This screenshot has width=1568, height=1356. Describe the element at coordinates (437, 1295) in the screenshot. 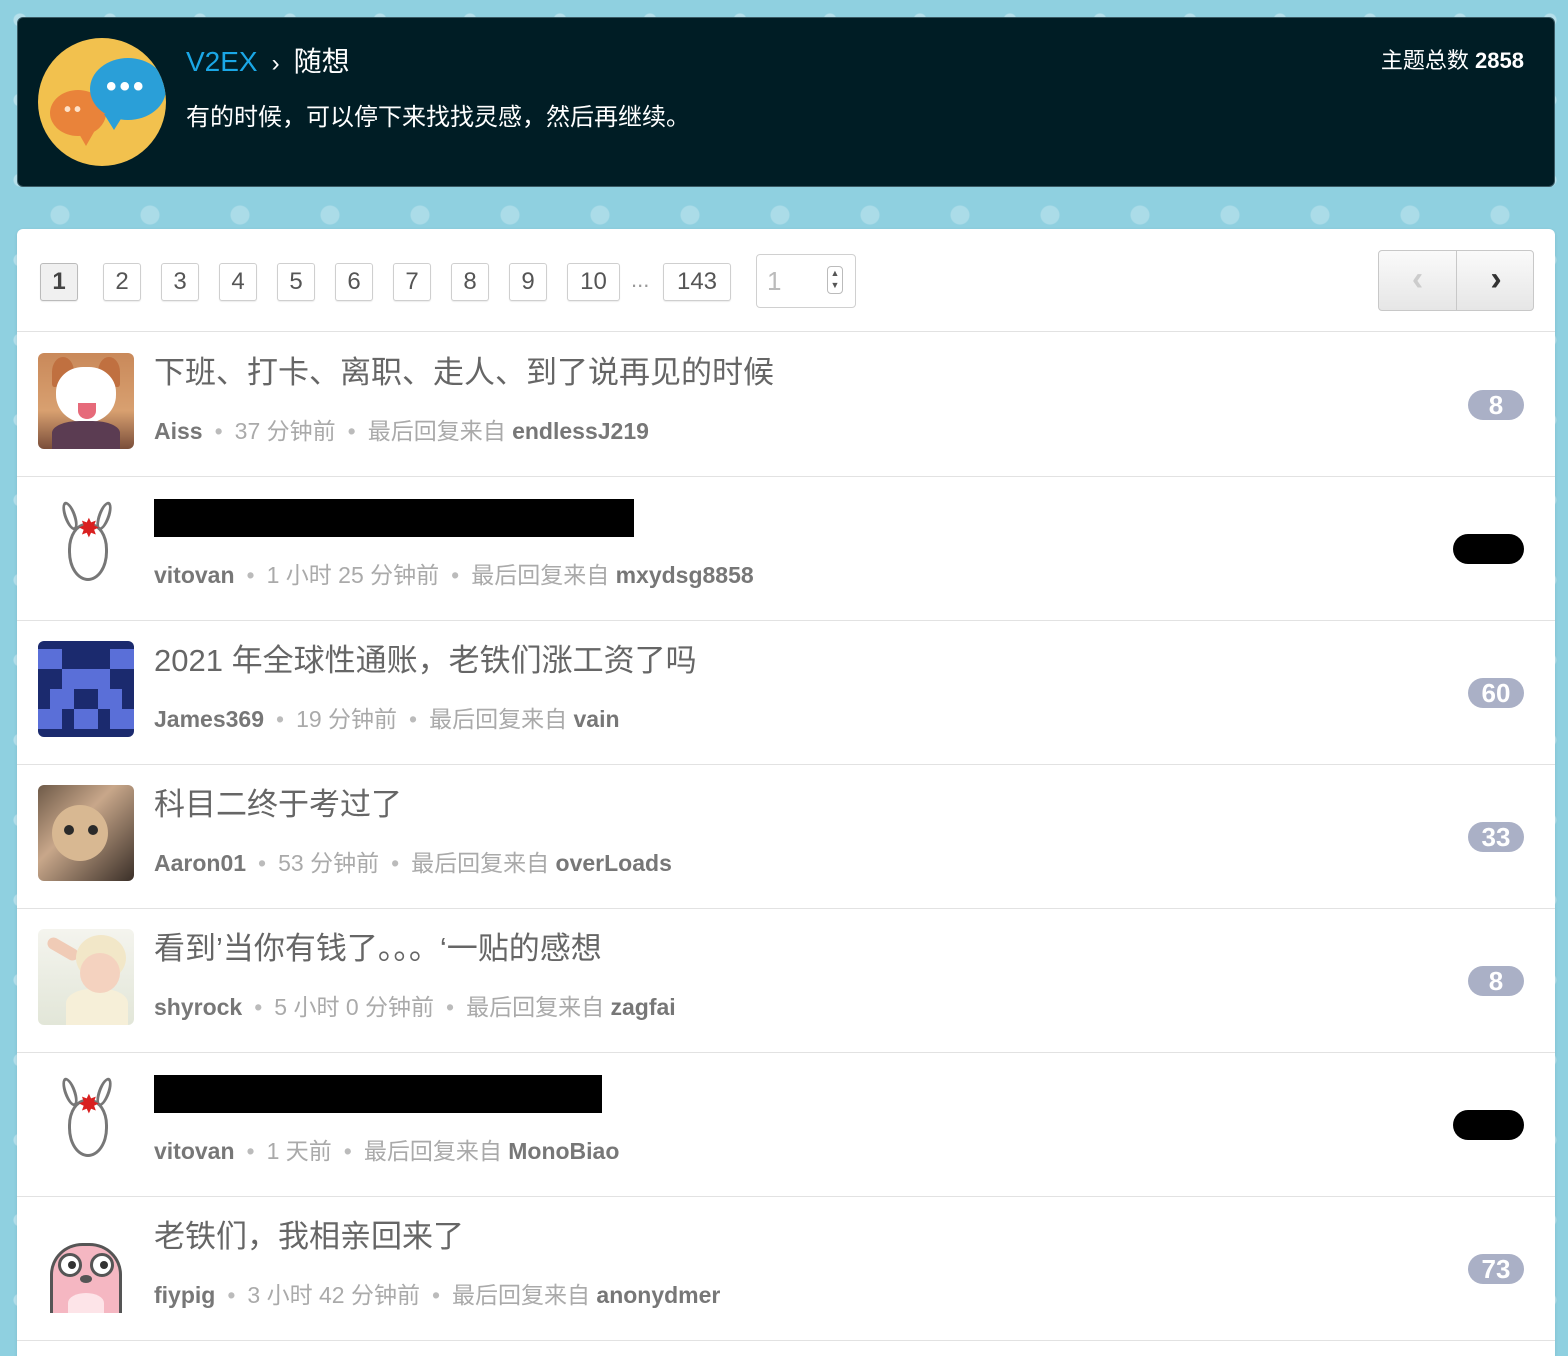

I see `topic-meta: fiypig • 3 小时 42 分钟前 • 最后回复来自 anonydmer` at that location.